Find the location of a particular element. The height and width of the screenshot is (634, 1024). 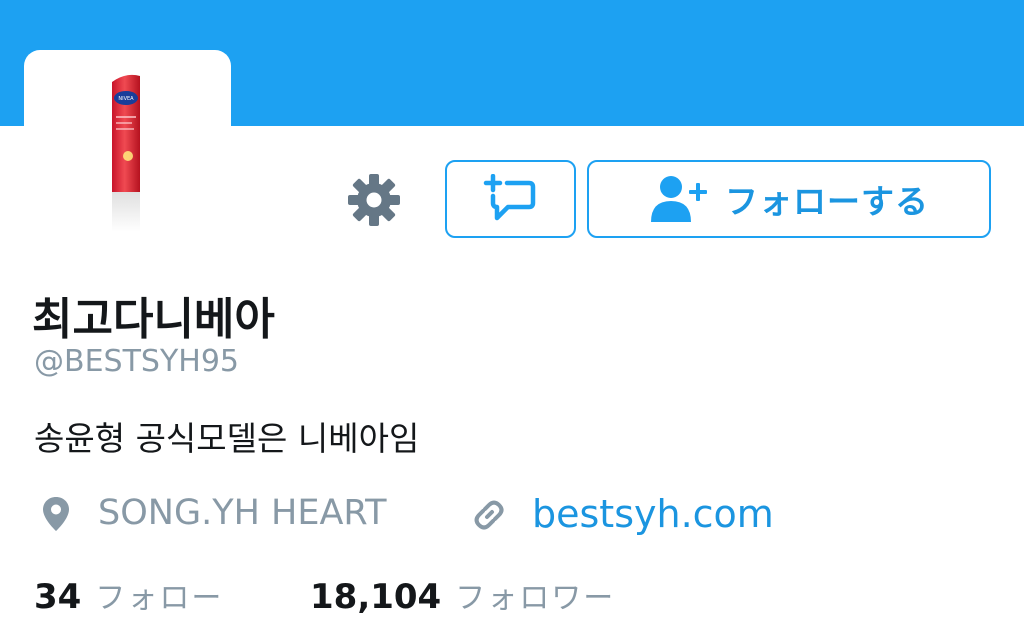

following-count: 34 is located at coordinates (58, 597).